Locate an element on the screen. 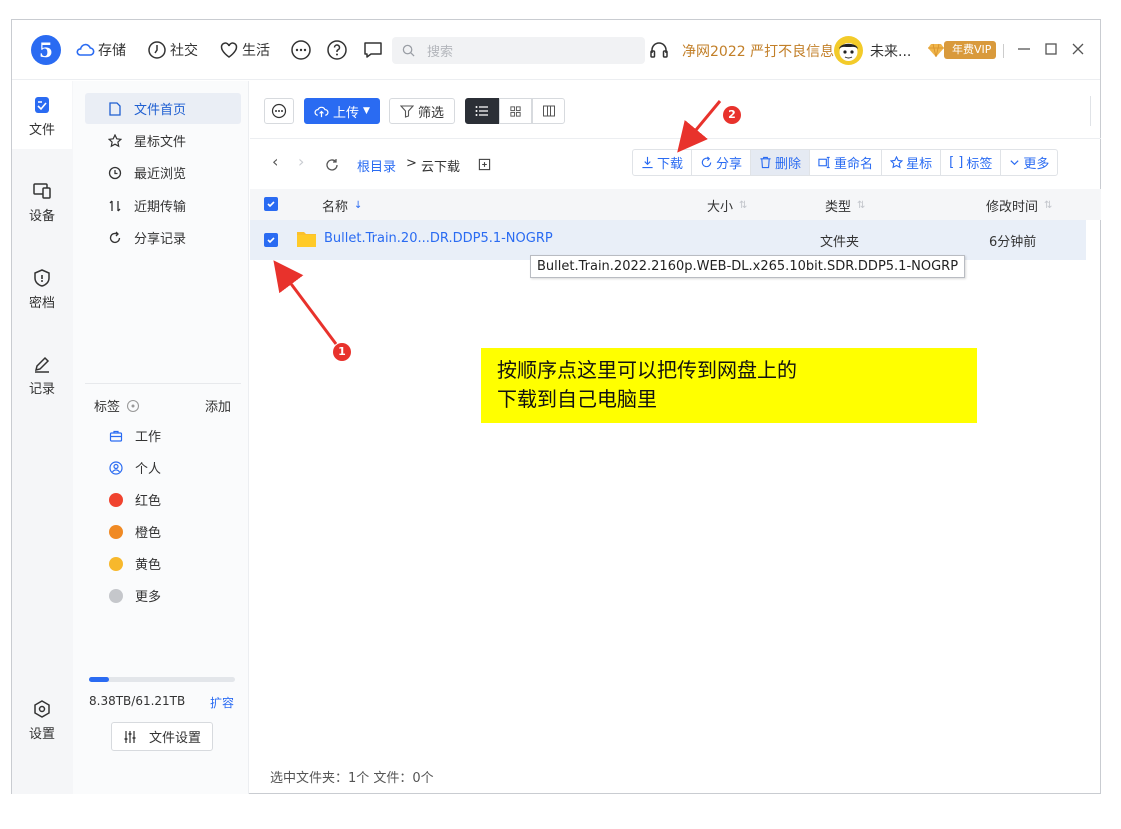 This screenshot has height=829, width=1121. instruction-note: 按顺序点这里可以把传到网盘上的 下载到自己电脑里 is located at coordinates (729, 385).